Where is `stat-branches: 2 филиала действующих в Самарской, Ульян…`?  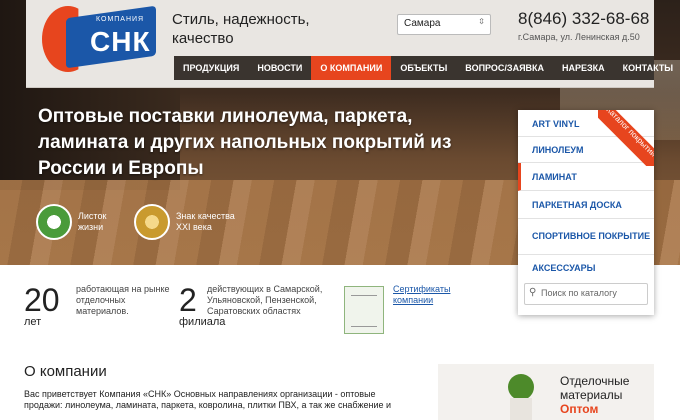 stat-branches: 2 филиала действующих в Самарской, Ульян… is located at coordinates (250, 306).